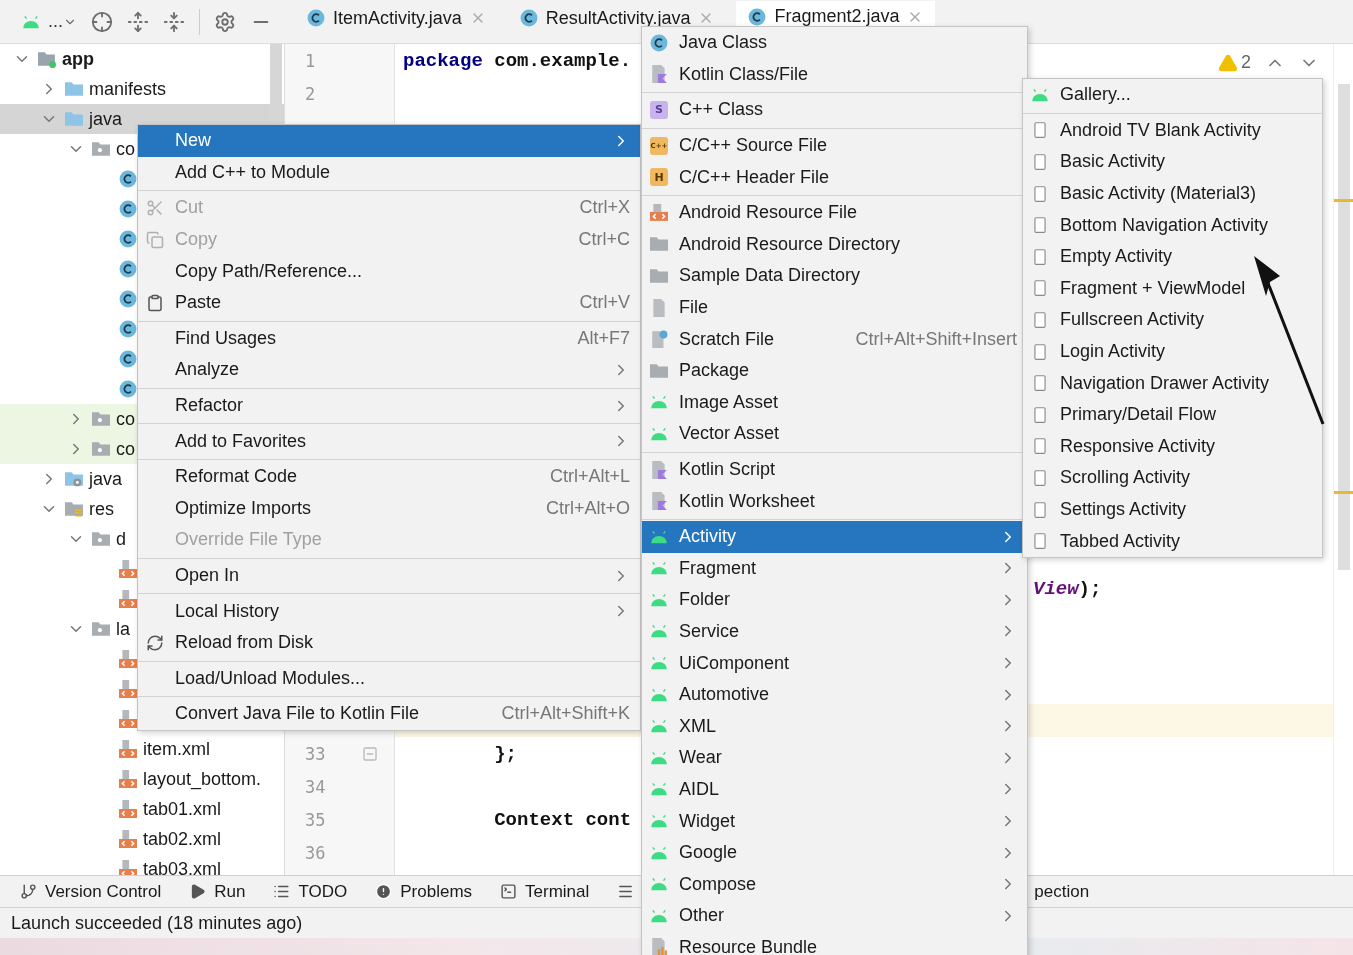 This screenshot has height=955, width=1353. Describe the element at coordinates (659, 110) in the screenshot. I see `class-badge: S` at that location.